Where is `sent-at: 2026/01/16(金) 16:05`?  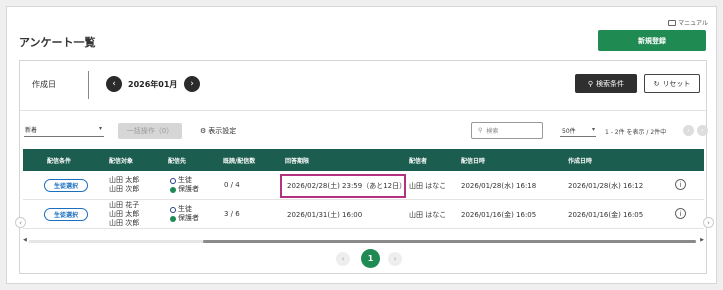
sent-at: 2026/01/16(金) 16:05 is located at coordinates (499, 215).